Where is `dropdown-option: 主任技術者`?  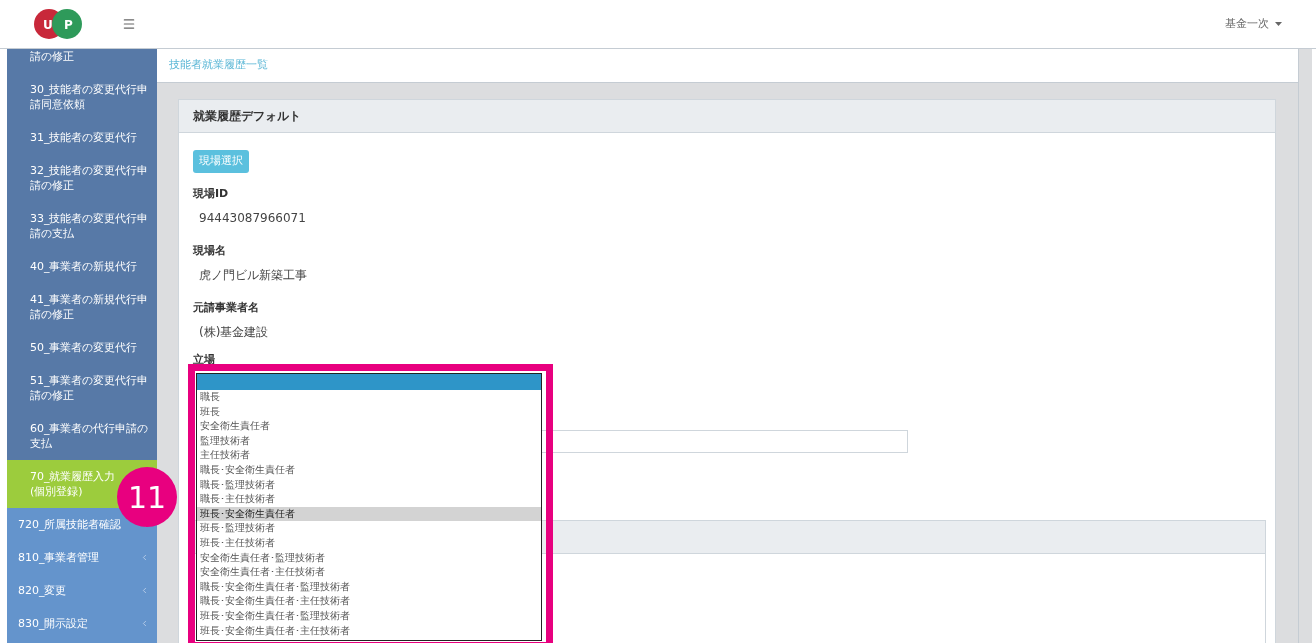
dropdown-option: 主任技術者 is located at coordinates (369, 455).